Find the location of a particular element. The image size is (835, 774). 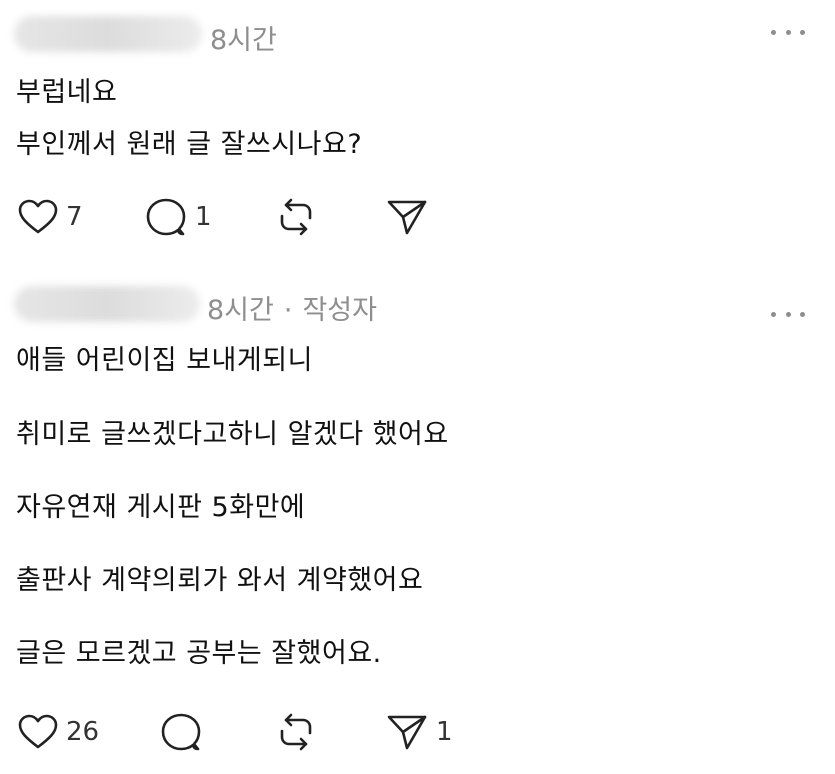

like-button: 26 is located at coordinates (58, 732).